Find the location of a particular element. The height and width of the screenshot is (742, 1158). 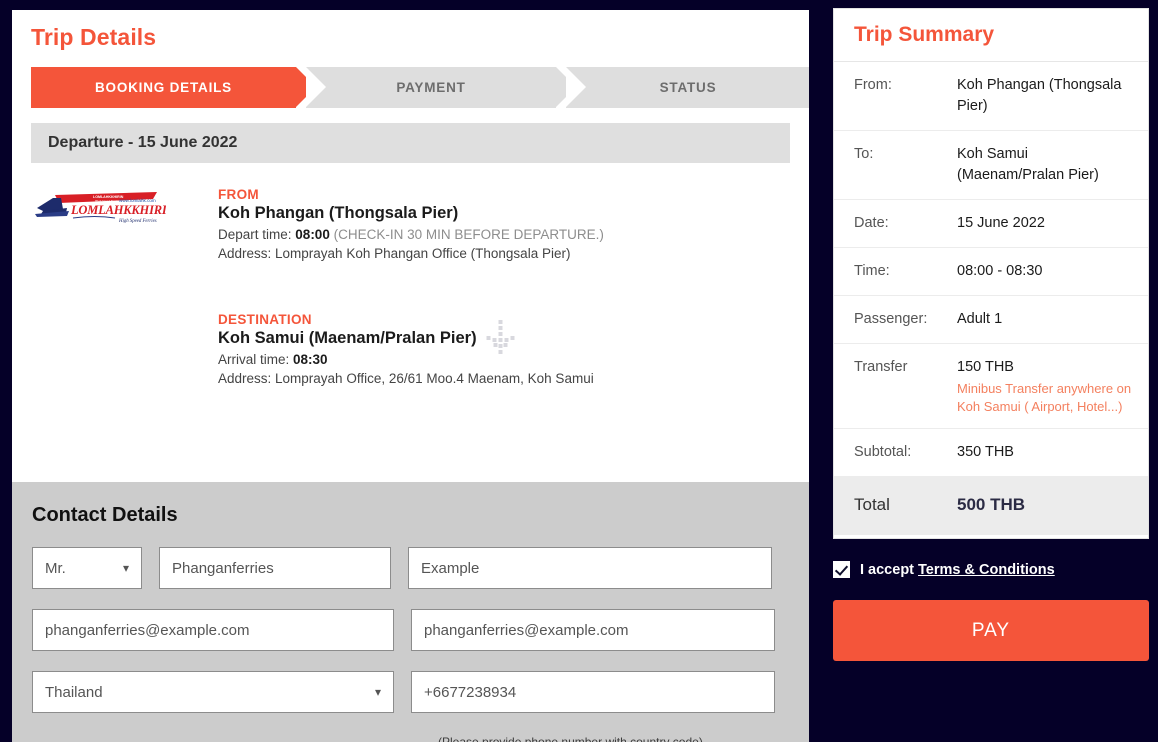

summary-value-total: 500 THB is located at coordinates (991, 505).